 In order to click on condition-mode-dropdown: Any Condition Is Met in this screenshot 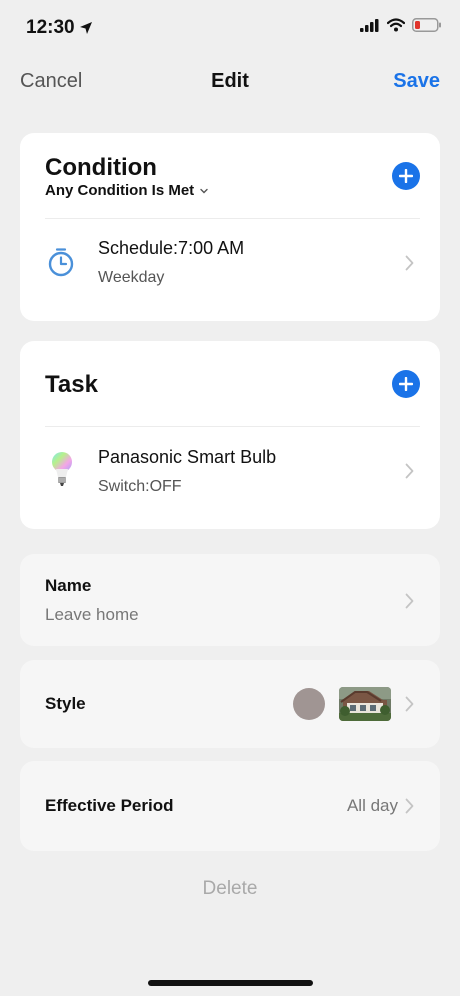, I will do `click(126, 190)`.